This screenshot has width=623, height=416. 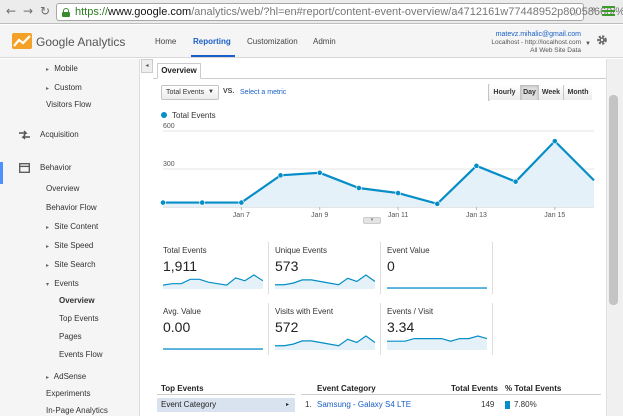 I want to click on top-events-dimension-event-category: Event Category ▸, so click(x=226, y=405).